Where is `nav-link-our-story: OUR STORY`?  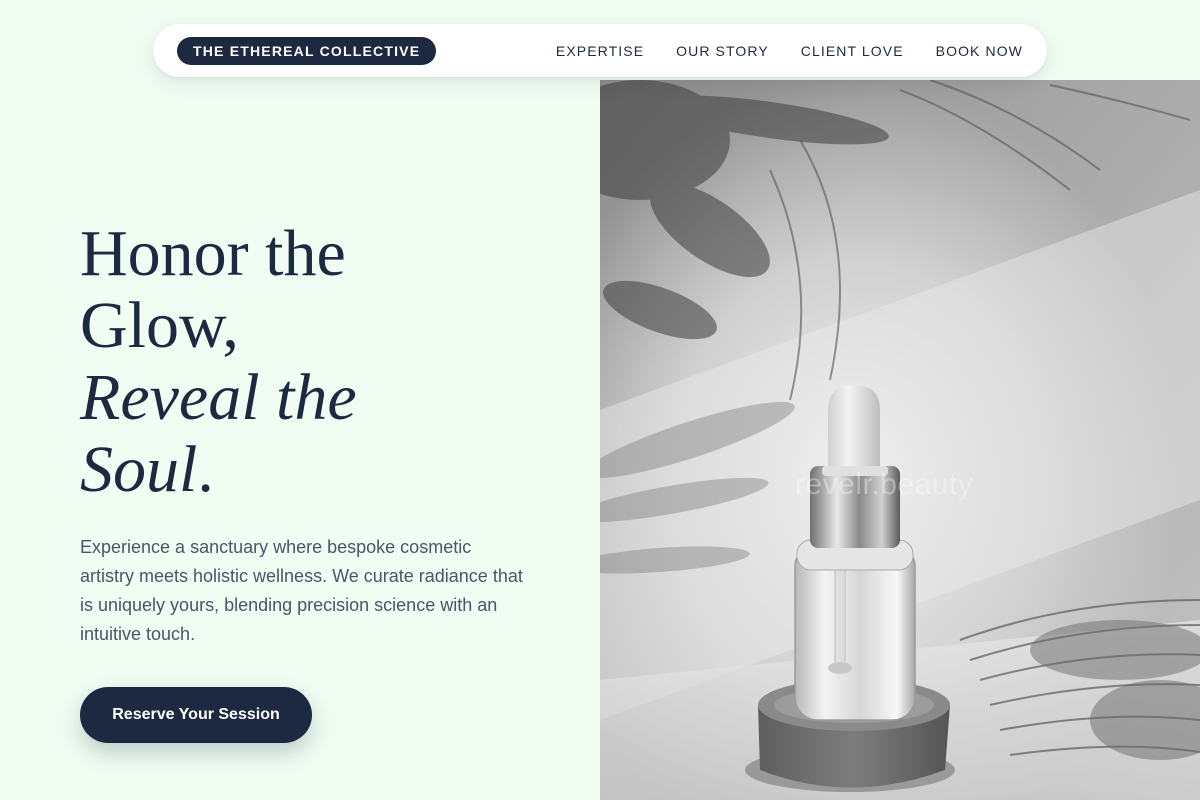 nav-link-our-story: OUR STORY is located at coordinates (722, 51).